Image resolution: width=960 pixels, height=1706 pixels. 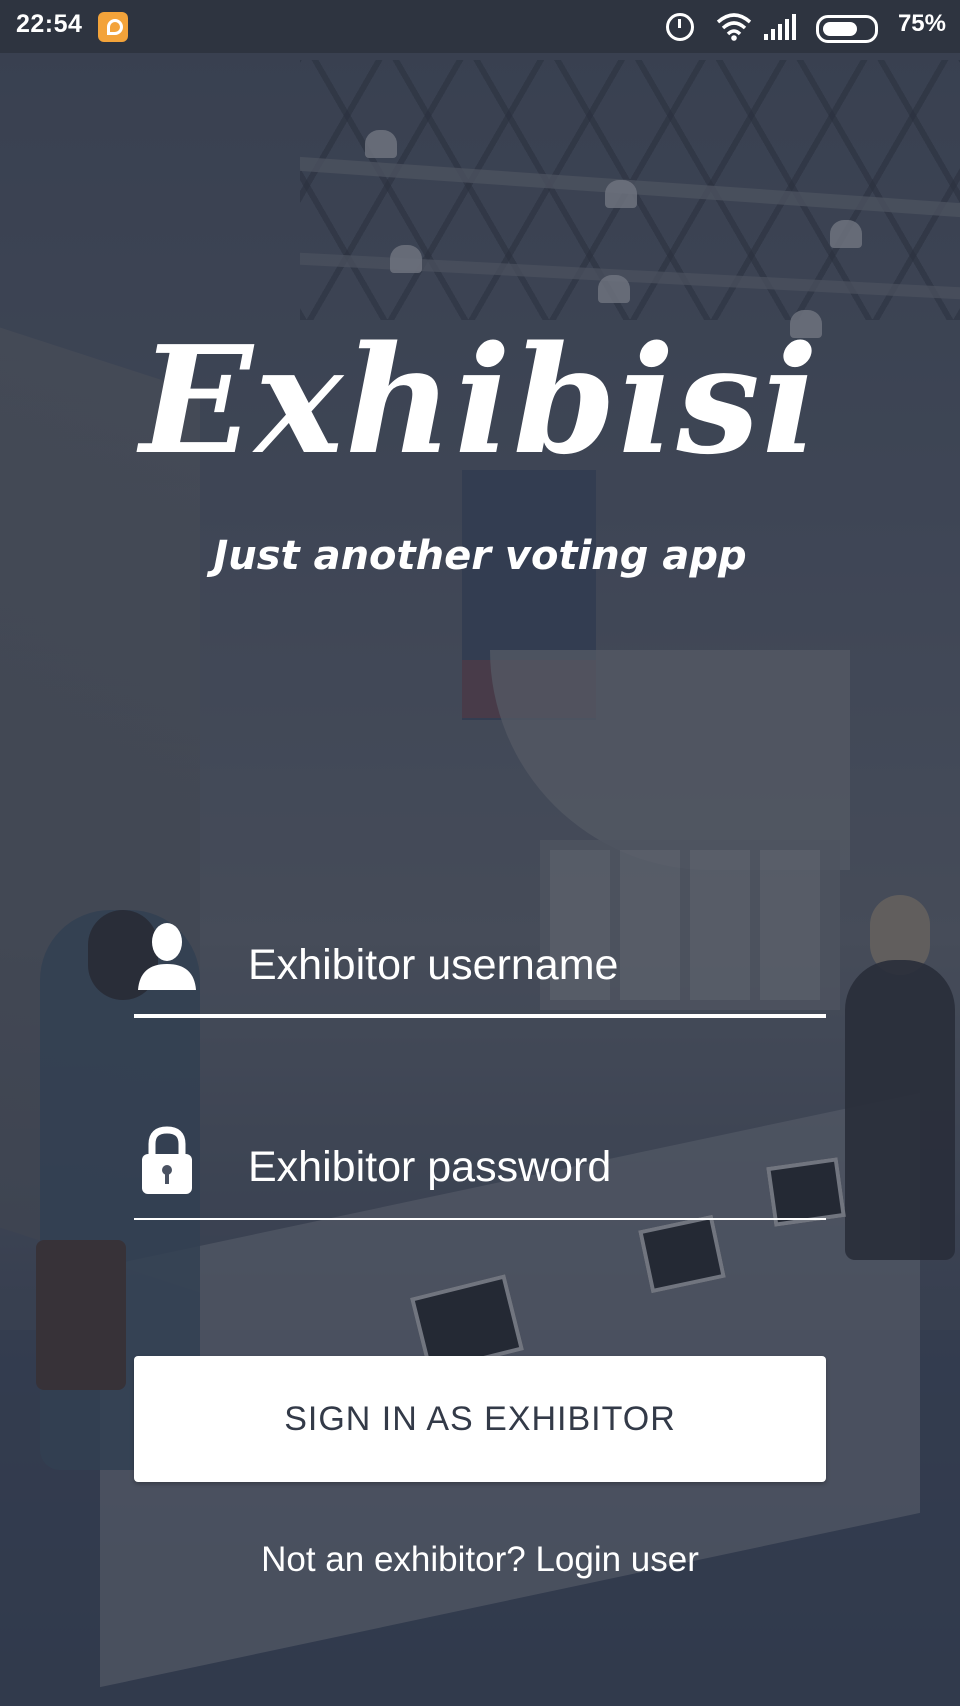 I want to click on username-field, so click(x=480, y=968).